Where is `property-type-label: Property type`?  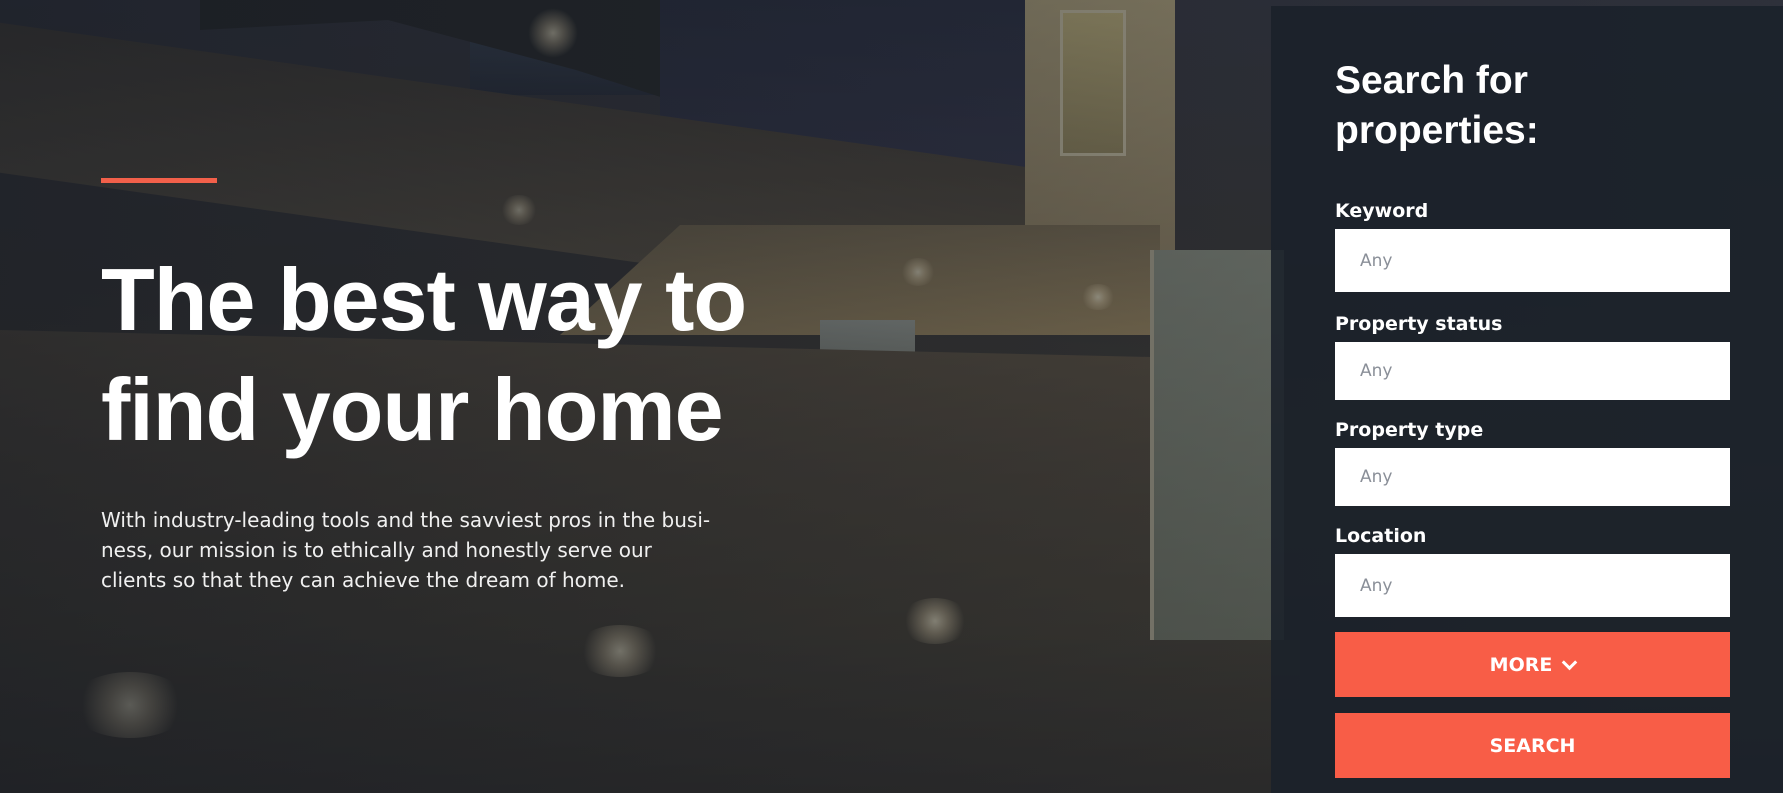
property-type-label: Property type is located at coordinates (1409, 430).